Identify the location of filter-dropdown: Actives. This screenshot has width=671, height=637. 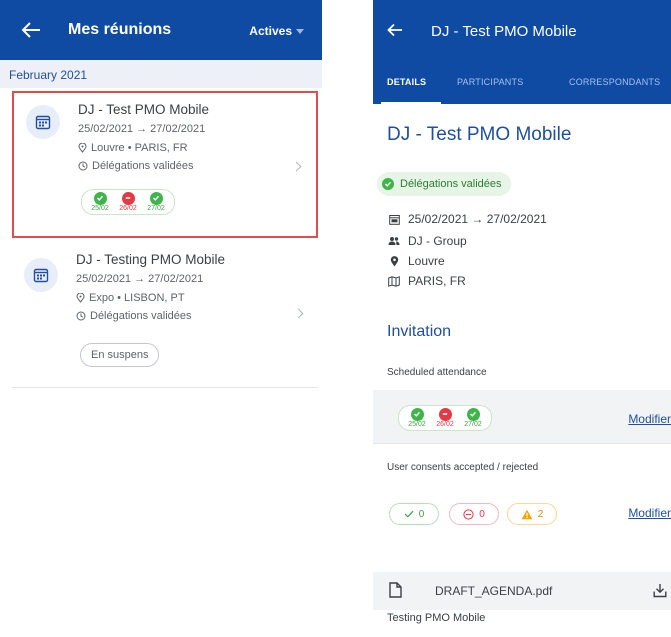
(276, 31).